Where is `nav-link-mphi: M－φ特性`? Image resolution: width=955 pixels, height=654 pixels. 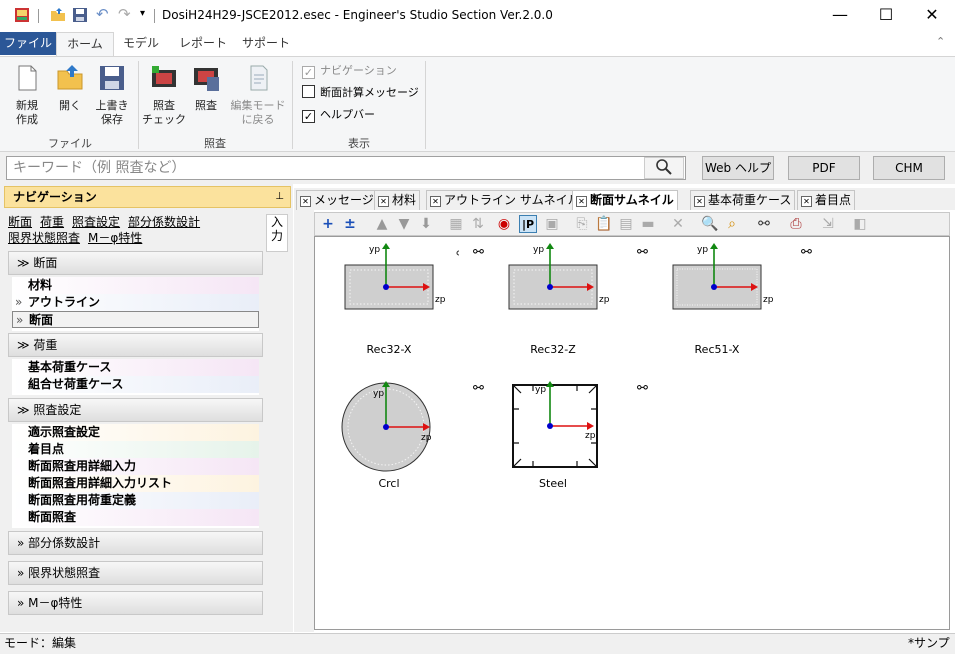 nav-link-mphi: M－φ特性 is located at coordinates (115, 238).